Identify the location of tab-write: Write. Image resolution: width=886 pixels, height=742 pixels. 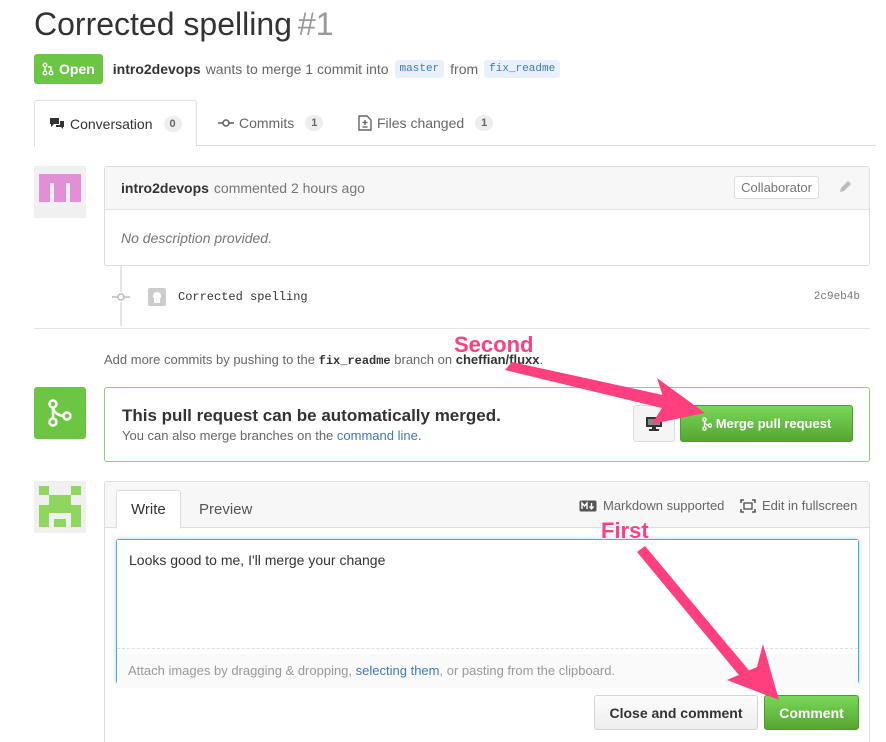
(148, 509).